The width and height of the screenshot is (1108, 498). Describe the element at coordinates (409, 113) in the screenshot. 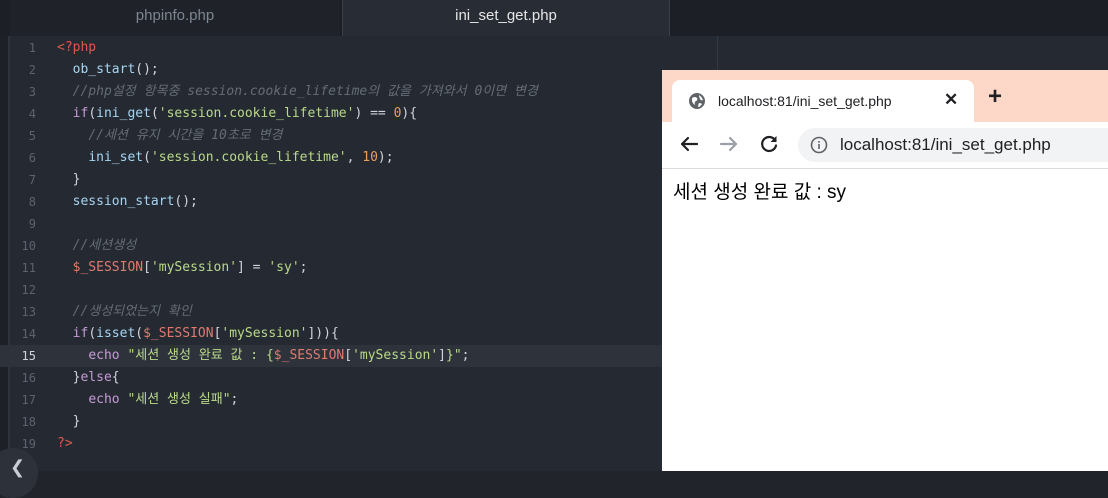

I see `code-token: ){` at that location.